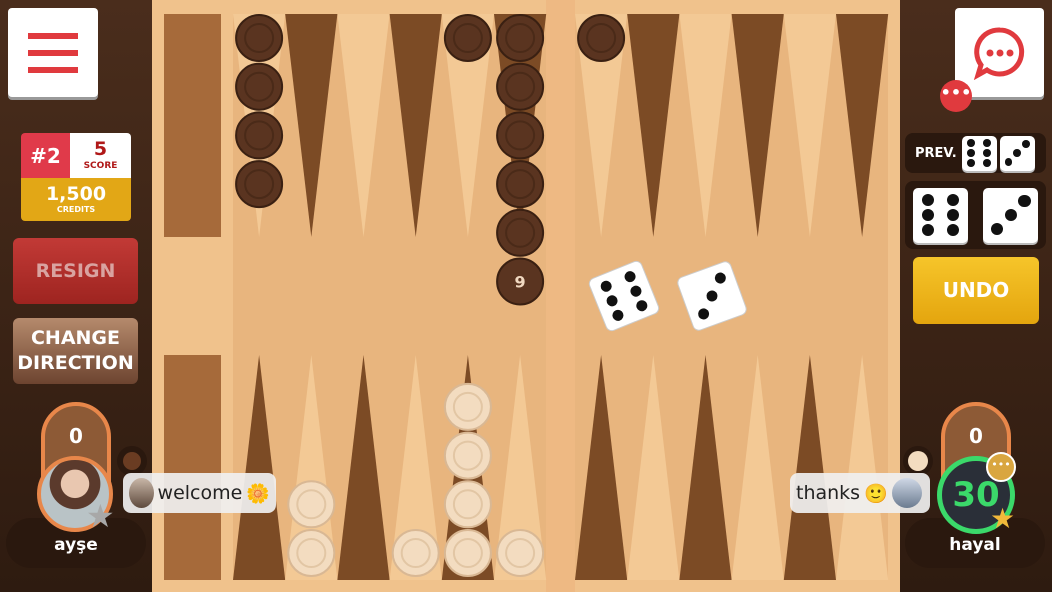 The height and width of the screenshot is (592, 1052). I want to click on chat-indicator-icon: •••, so click(1001, 467).